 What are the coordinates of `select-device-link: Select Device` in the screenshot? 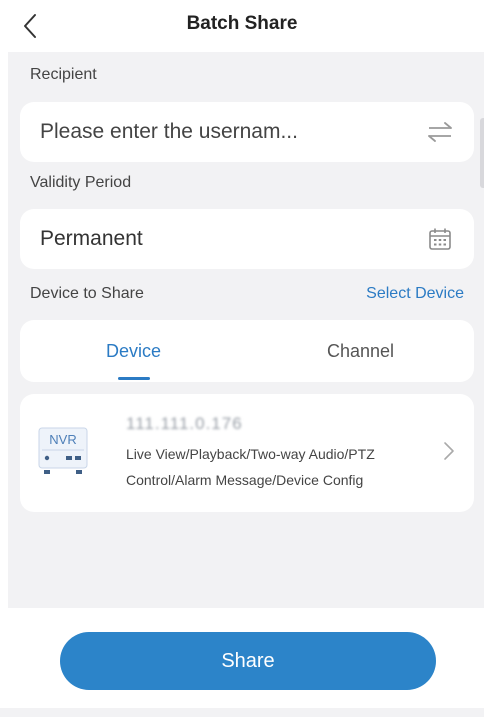 It's located at (415, 294).